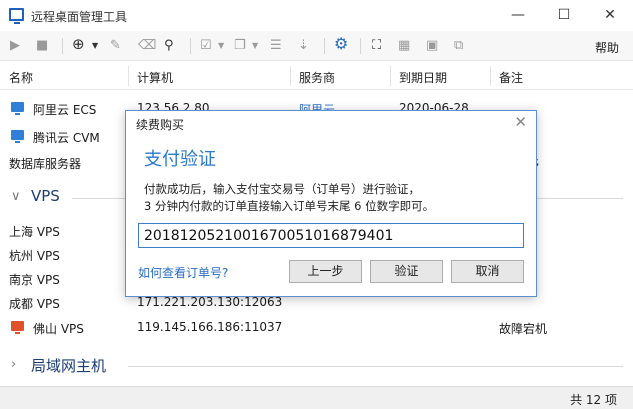 The image size is (633, 409). What do you see at coordinates (282, 189) in the screenshot?
I see `dialog-instruction-1: 付款成功后，输入支付宝交易号（订单号）进行验证，` at bounding box center [282, 189].